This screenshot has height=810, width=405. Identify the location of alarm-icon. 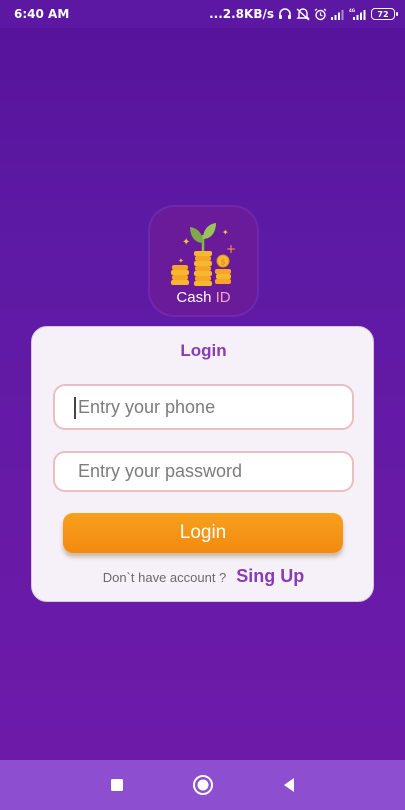
(320, 14).